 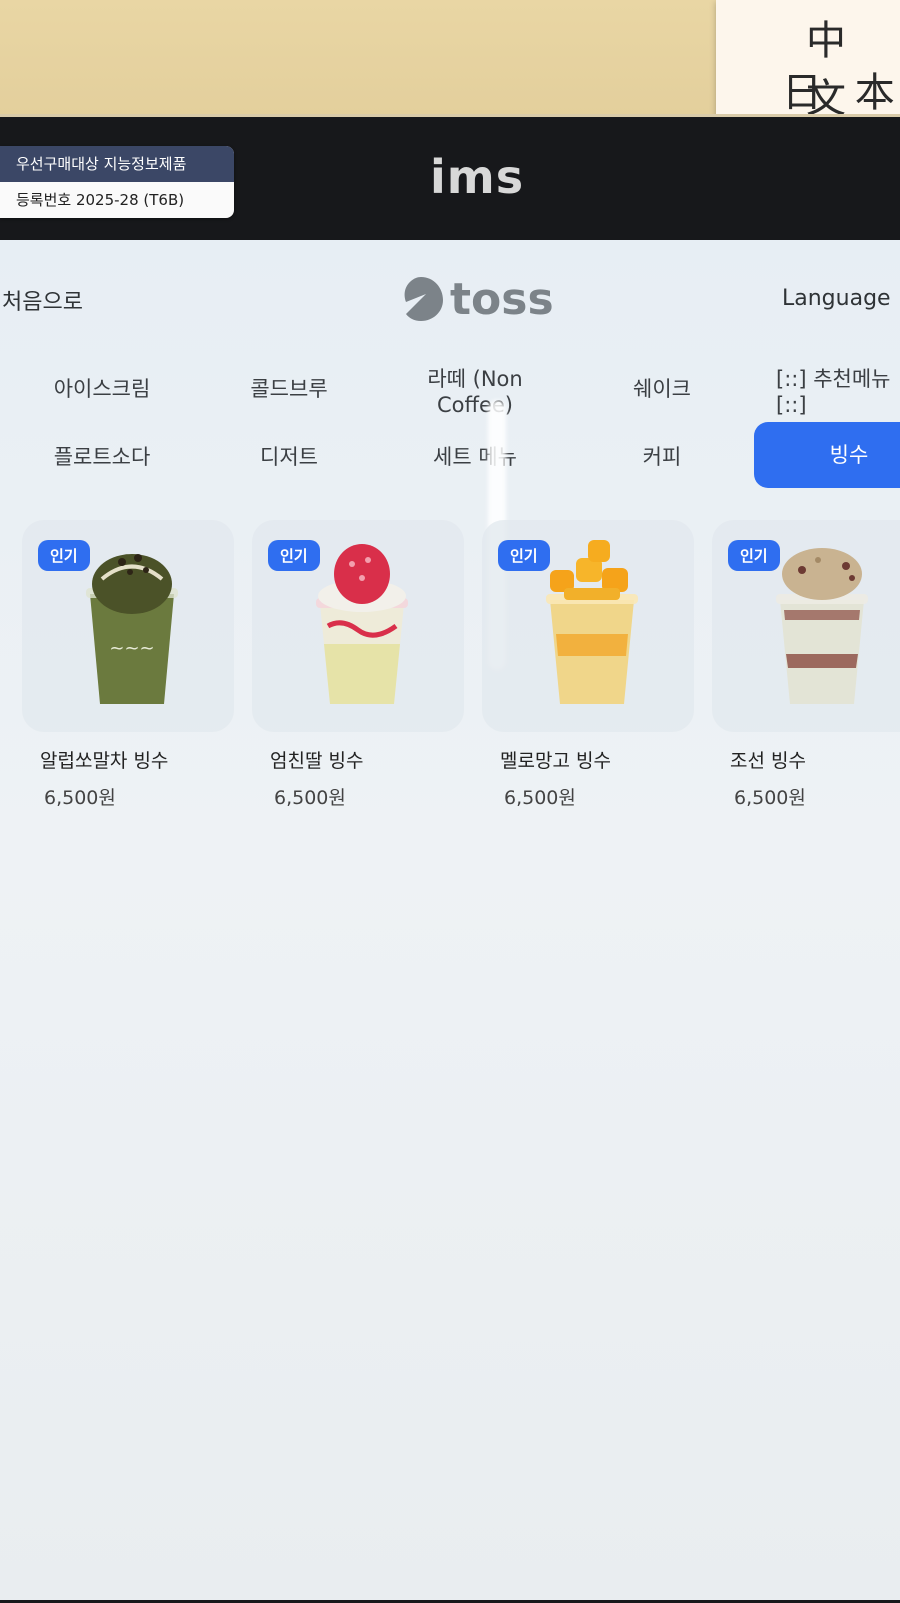 What do you see at coordinates (42, 300) in the screenshot?
I see `home-button: 처음으로` at bounding box center [42, 300].